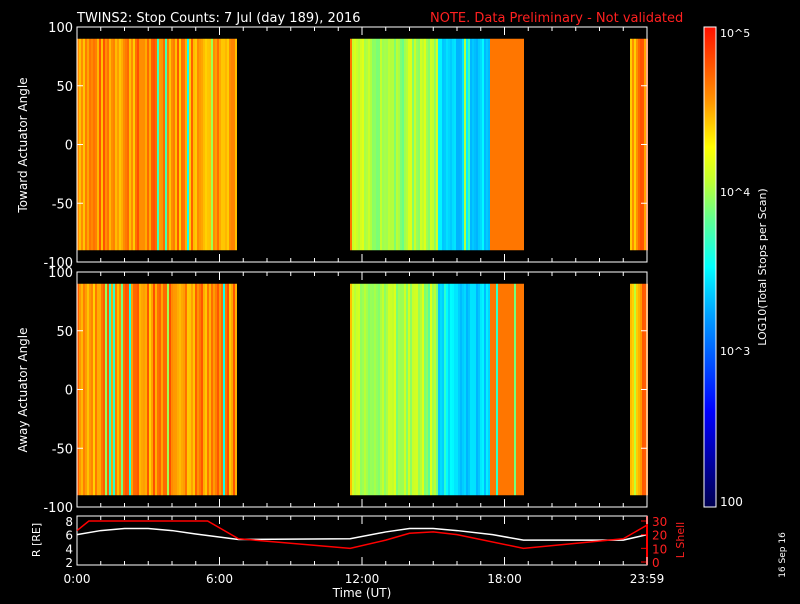  I want to click on orbit-lines: 8642 3020100 0:00 6:00 12:00 18:00 23:59, so click(366, 550).